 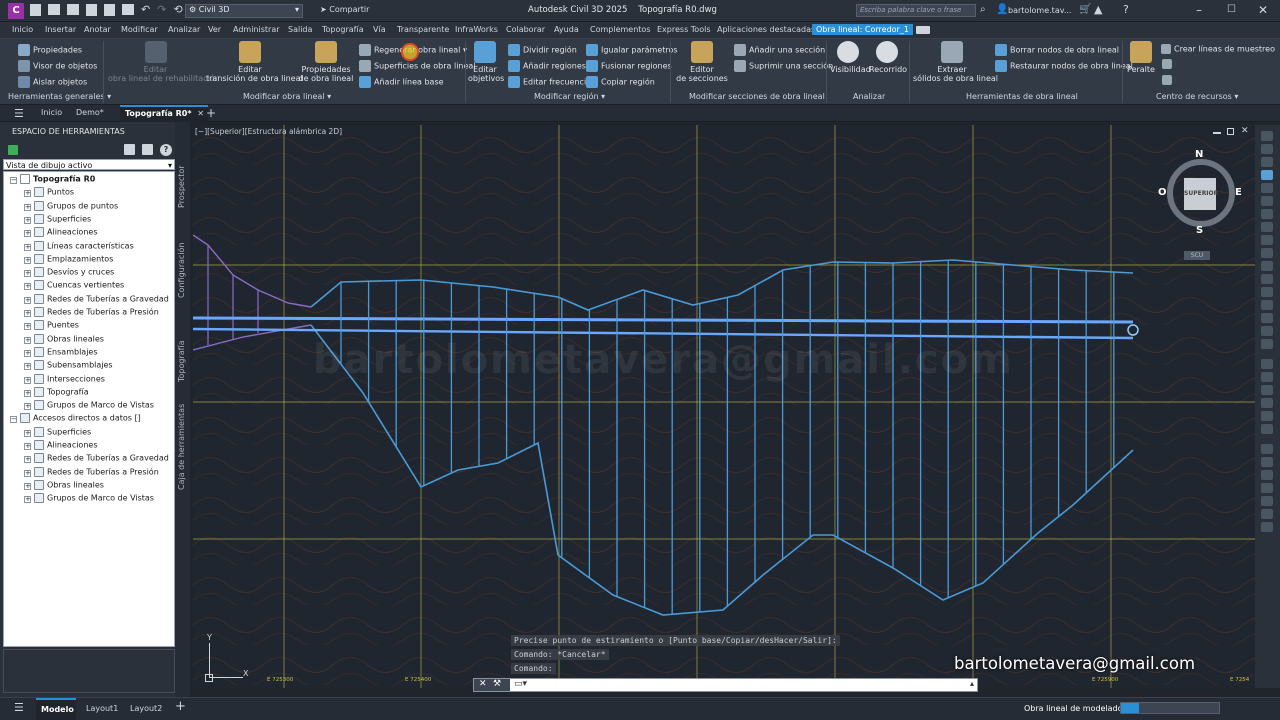 I want to click on new-tab-icon: +, so click(x=211, y=113).